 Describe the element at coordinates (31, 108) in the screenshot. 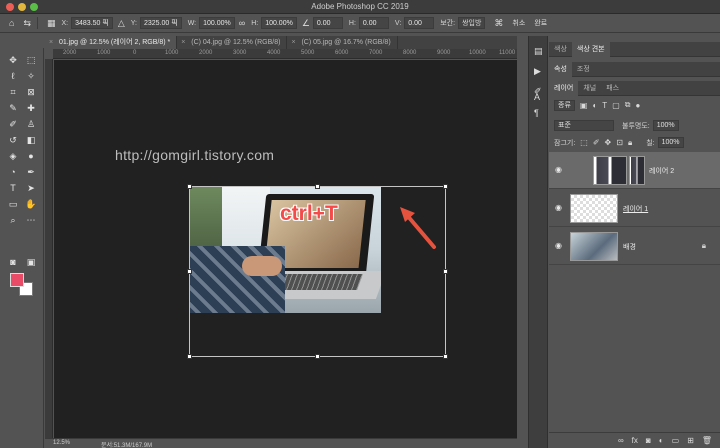

I see `healing-tool-icon: ✚` at that location.